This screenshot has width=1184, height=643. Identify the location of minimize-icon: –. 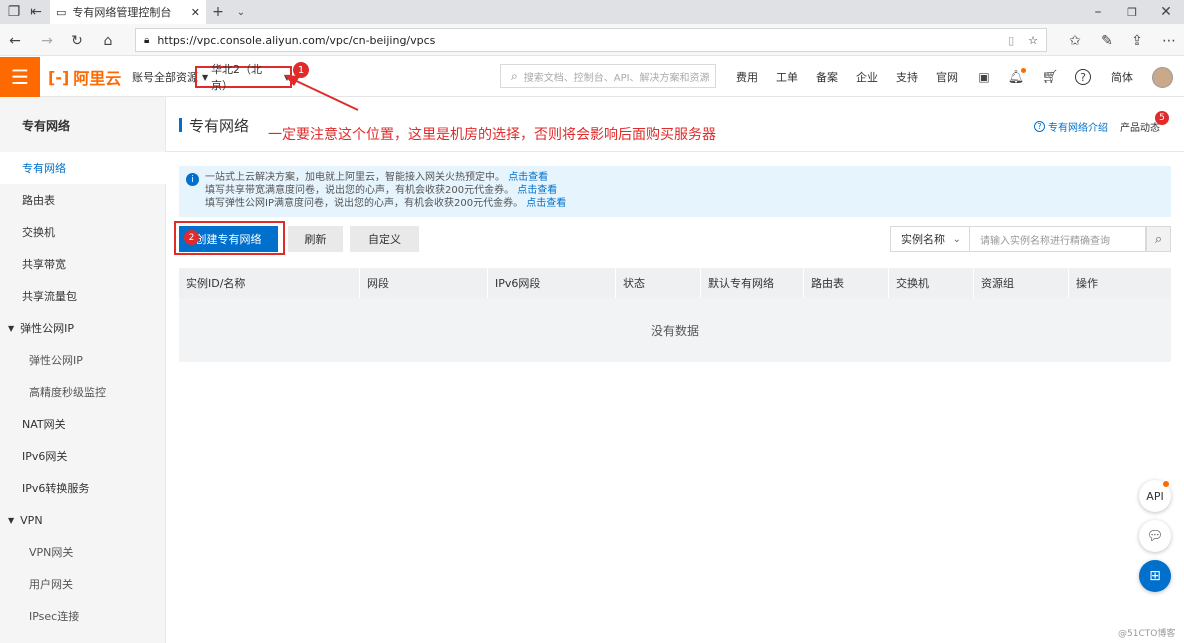
(1098, 12).